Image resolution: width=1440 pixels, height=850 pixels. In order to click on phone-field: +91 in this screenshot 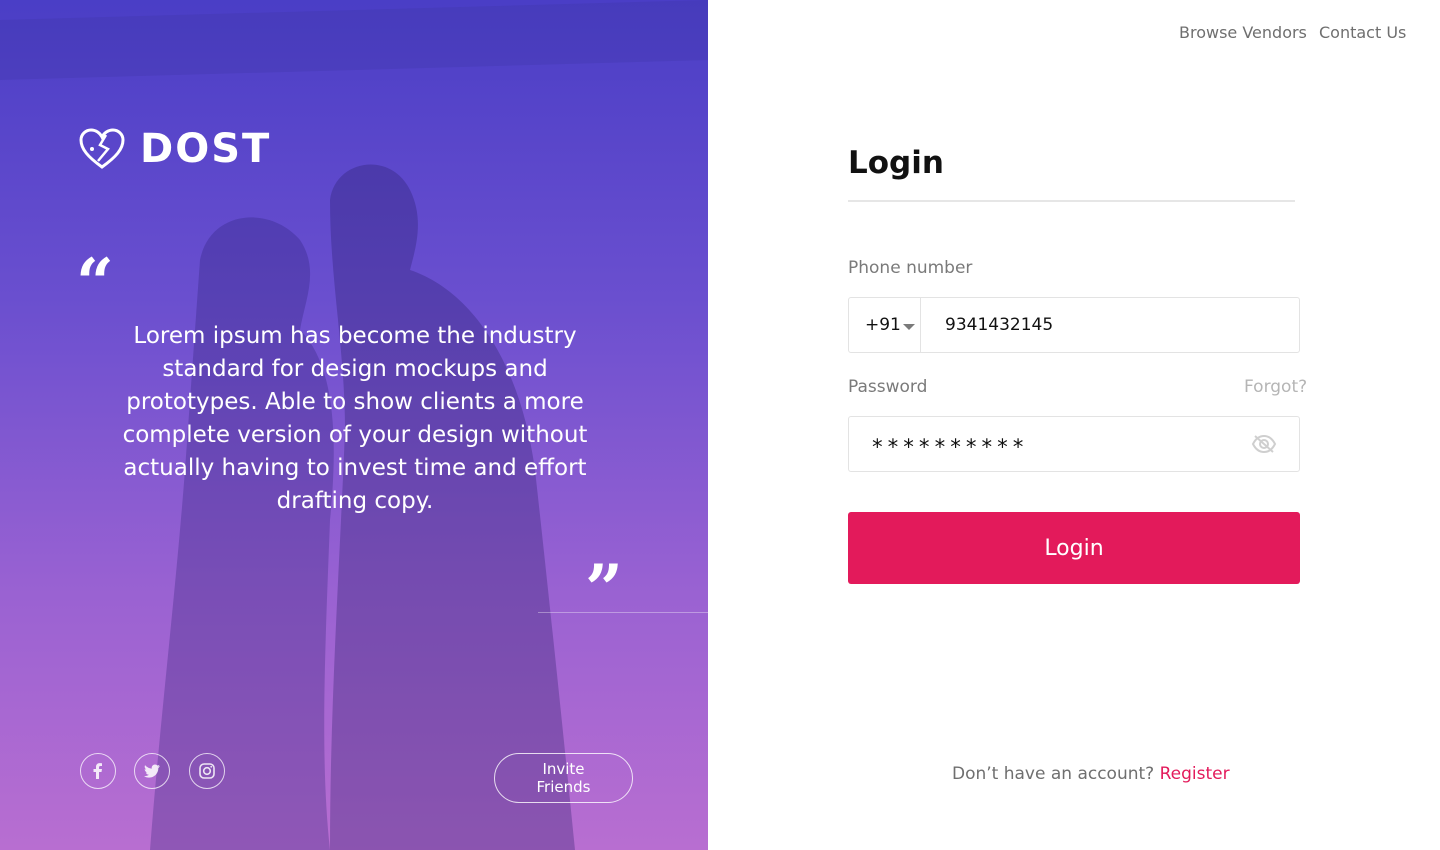, I will do `click(1074, 325)`.